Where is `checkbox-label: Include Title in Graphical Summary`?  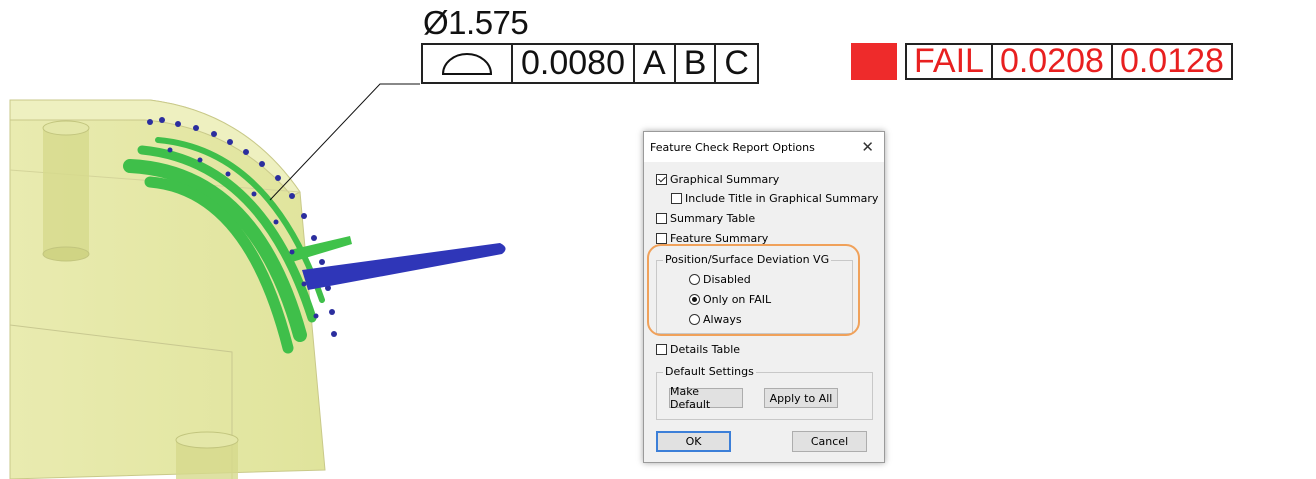 checkbox-label: Include Title in Graphical Summary is located at coordinates (782, 198).